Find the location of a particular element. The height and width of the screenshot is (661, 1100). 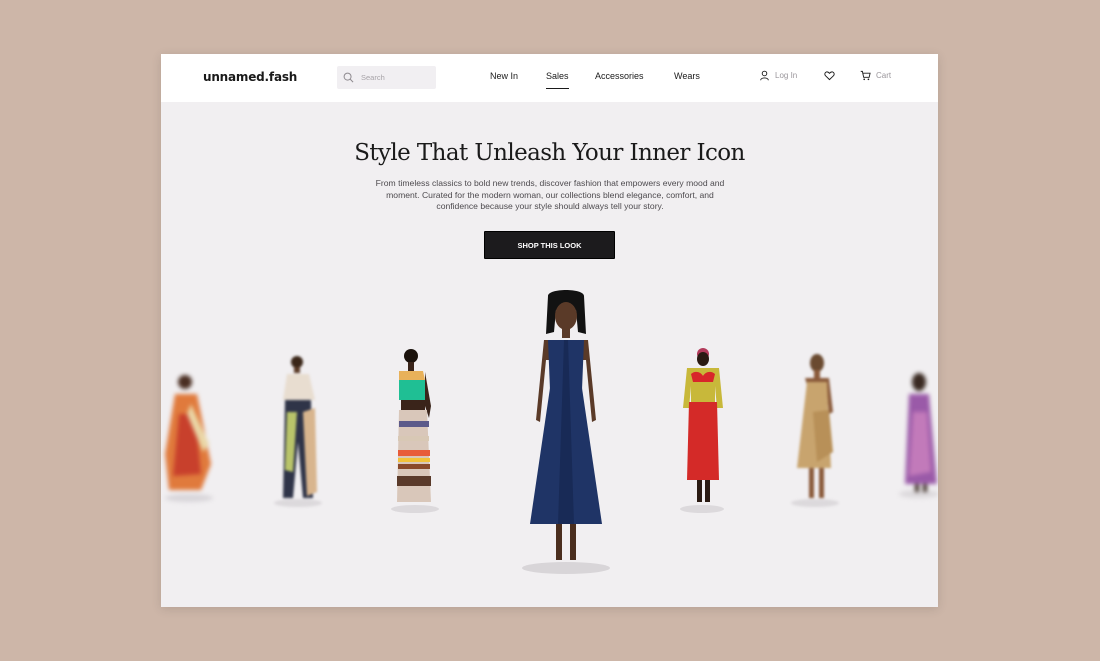

hero-title: Style That Unleash Your Inner Icon is located at coordinates (549, 153).